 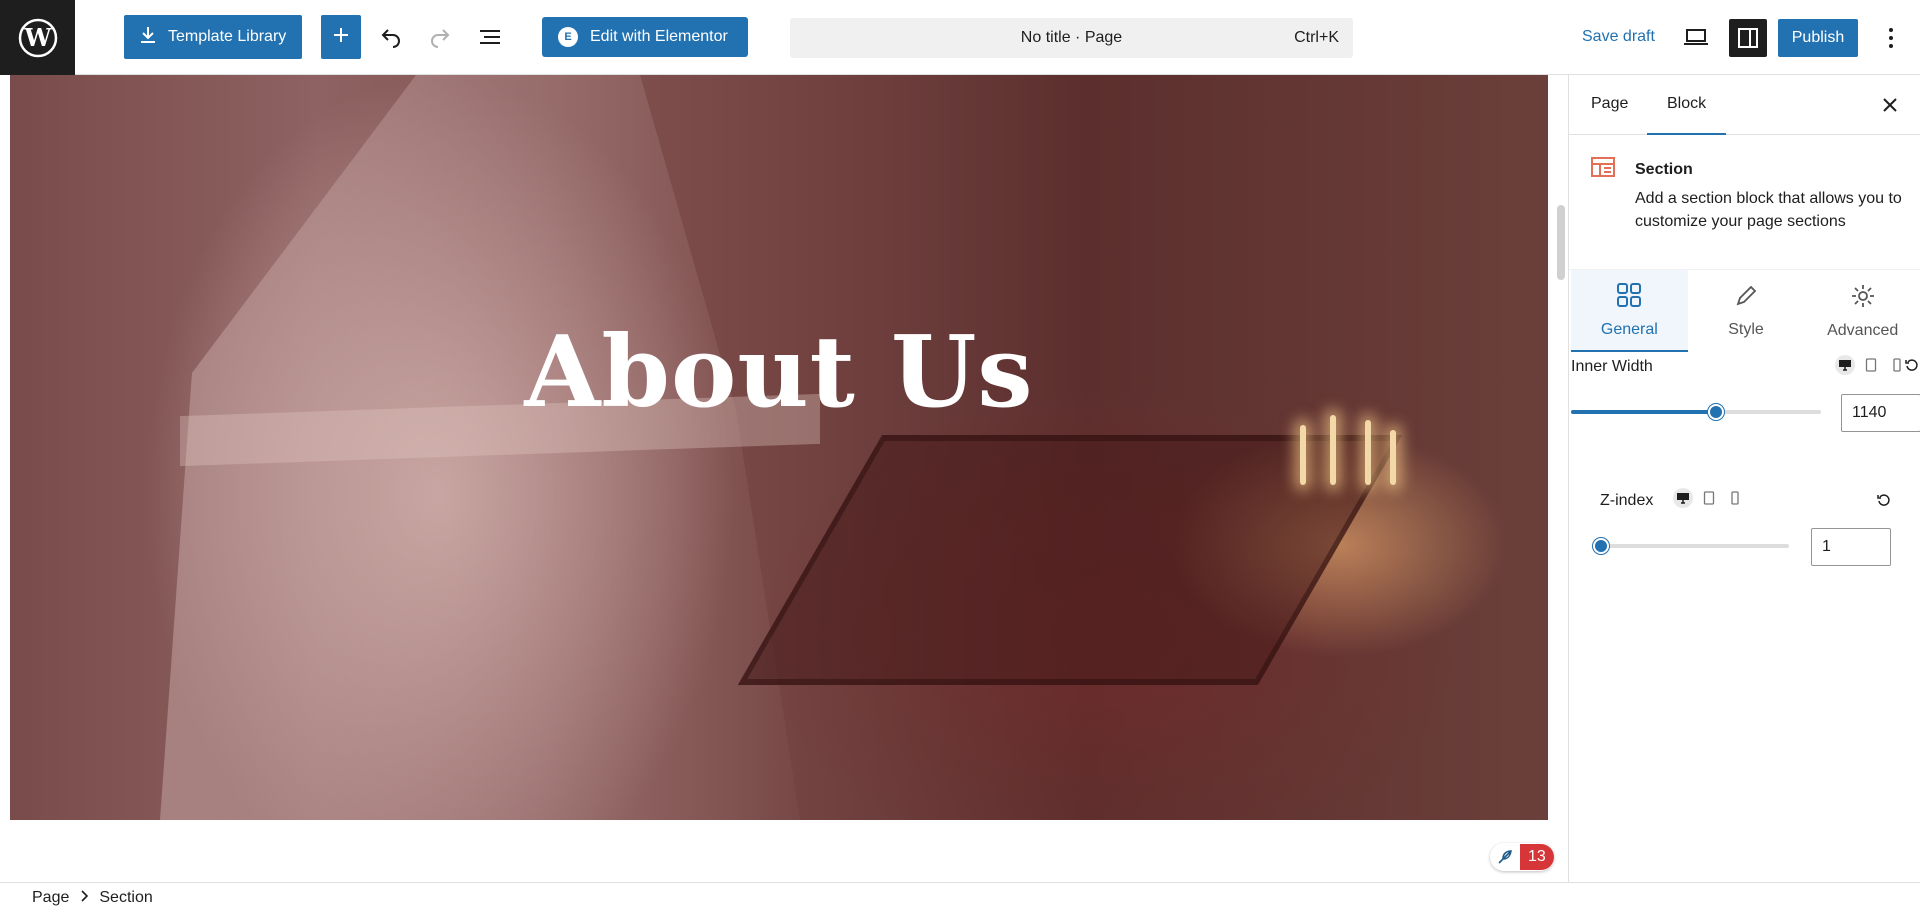 I want to click on grid-icon, so click(x=1629, y=297).